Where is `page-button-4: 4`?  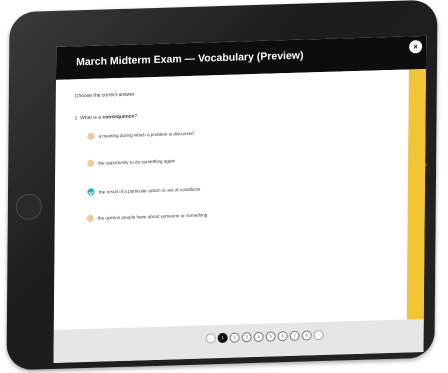 page-button-4: 4 is located at coordinates (258, 337).